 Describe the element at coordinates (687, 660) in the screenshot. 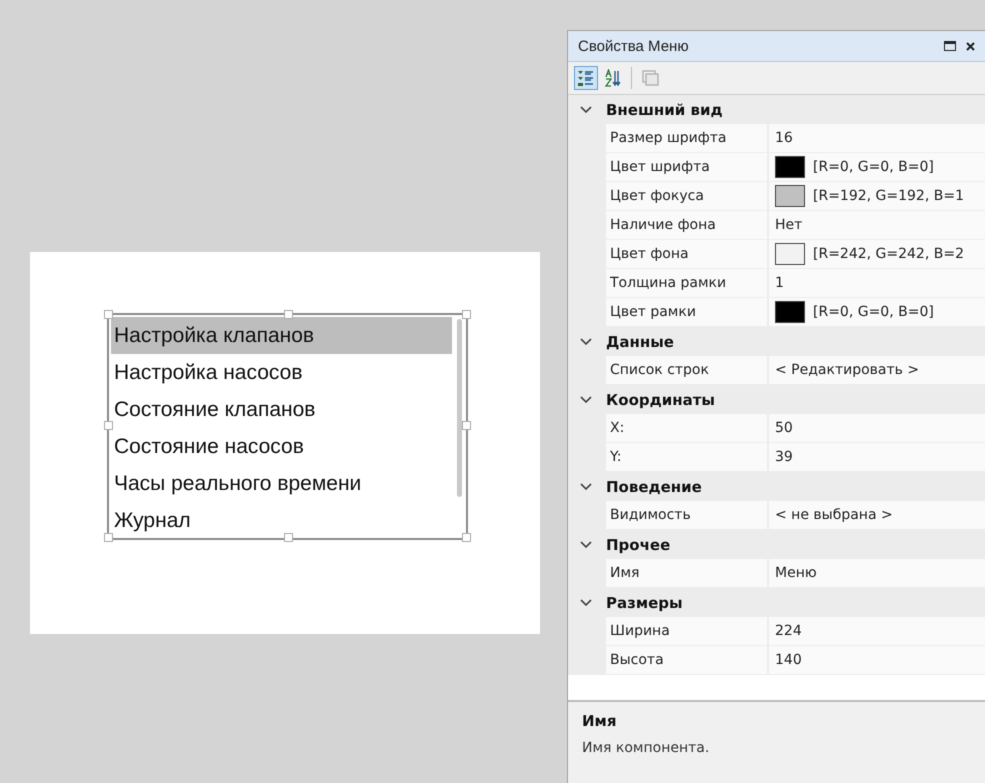

I see `property-name: Высота` at that location.